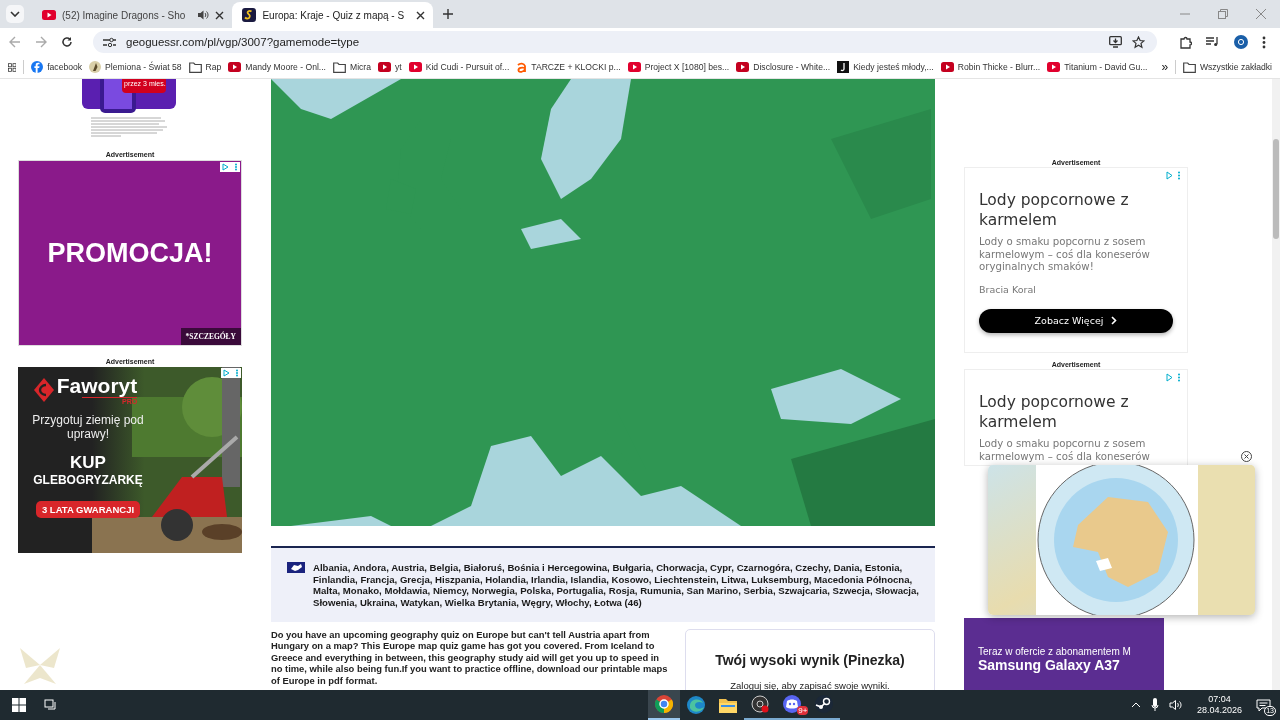 The width and height of the screenshot is (1280, 720). Describe the element at coordinates (19, 705) in the screenshot. I see `windows-start-icon` at that location.